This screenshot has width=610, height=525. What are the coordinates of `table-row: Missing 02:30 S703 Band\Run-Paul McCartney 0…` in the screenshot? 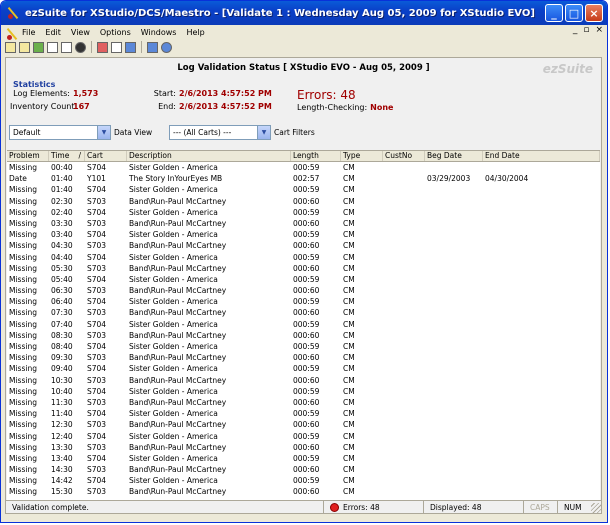 It's located at (303, 201).